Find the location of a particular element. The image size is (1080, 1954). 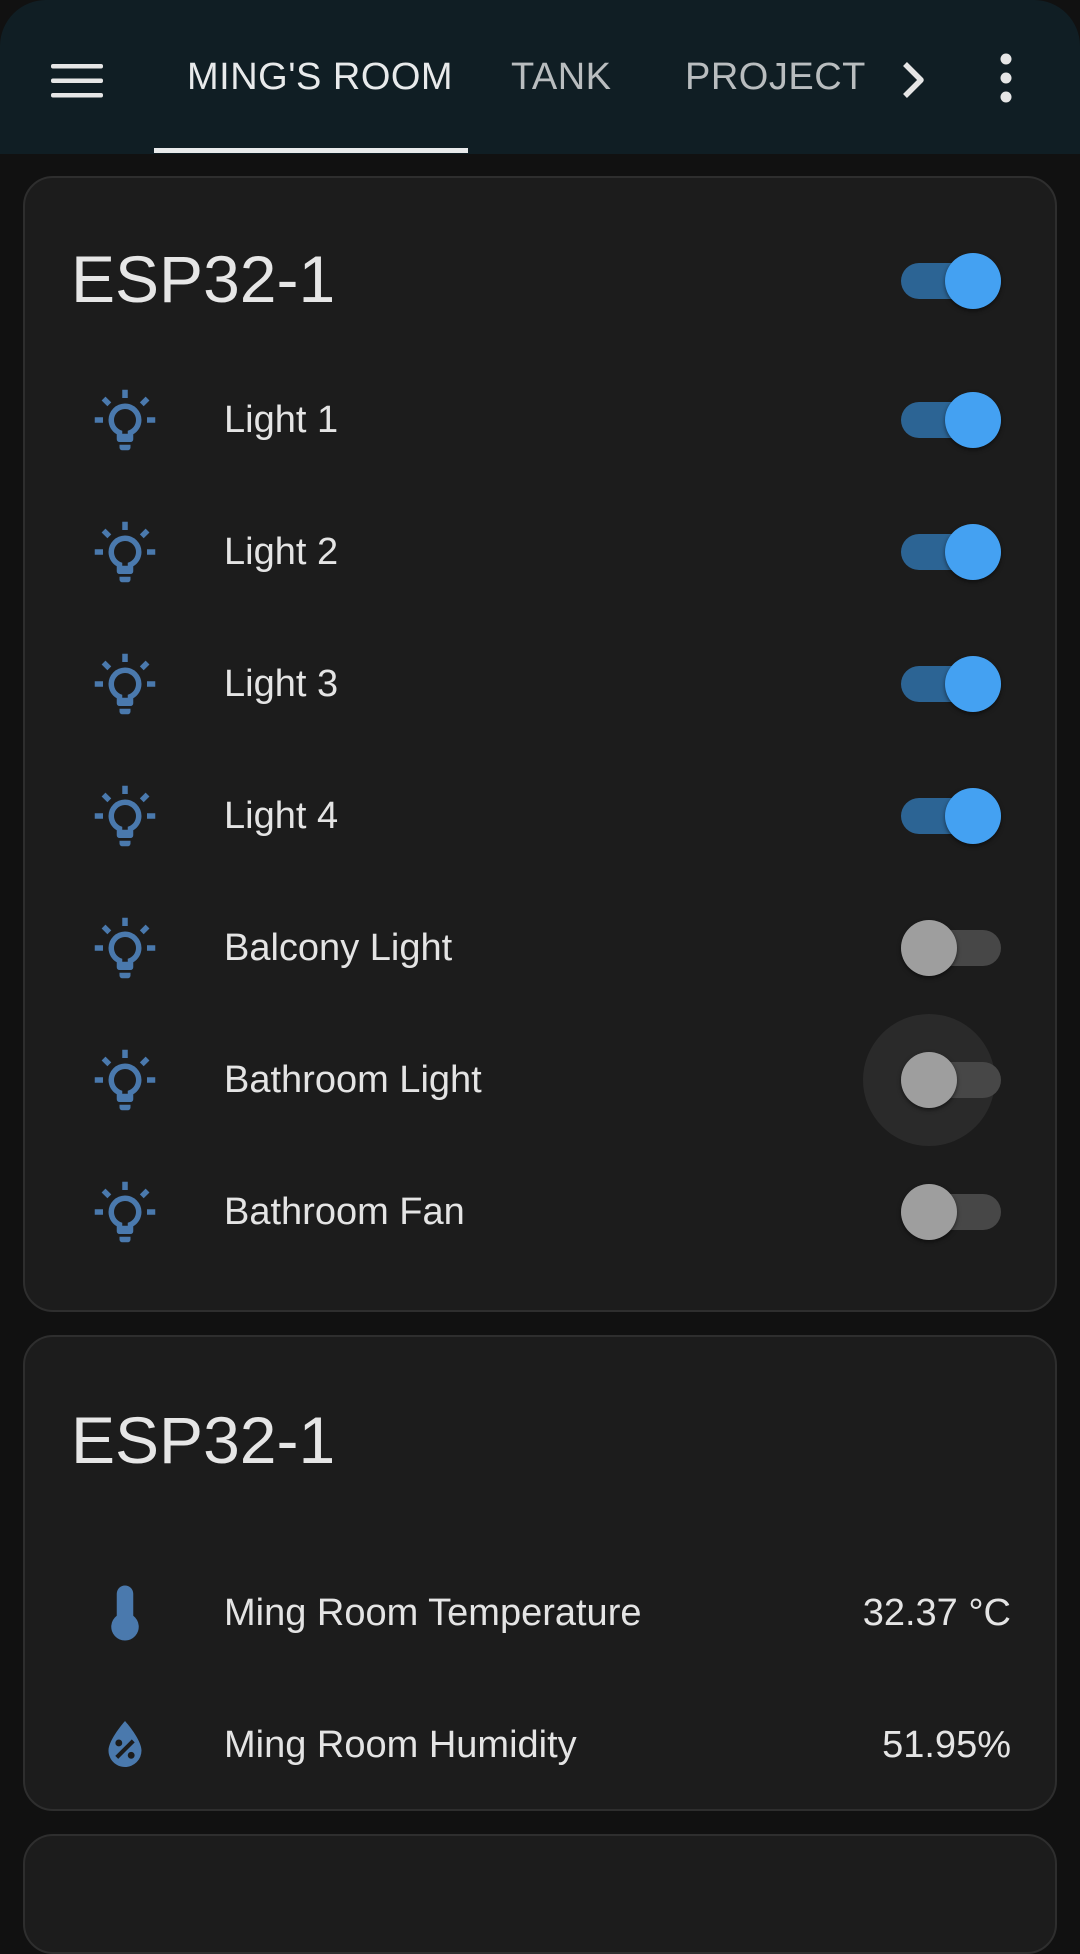

tab-mings-room: MING'S ROOM is located at coordinates (320, 77).